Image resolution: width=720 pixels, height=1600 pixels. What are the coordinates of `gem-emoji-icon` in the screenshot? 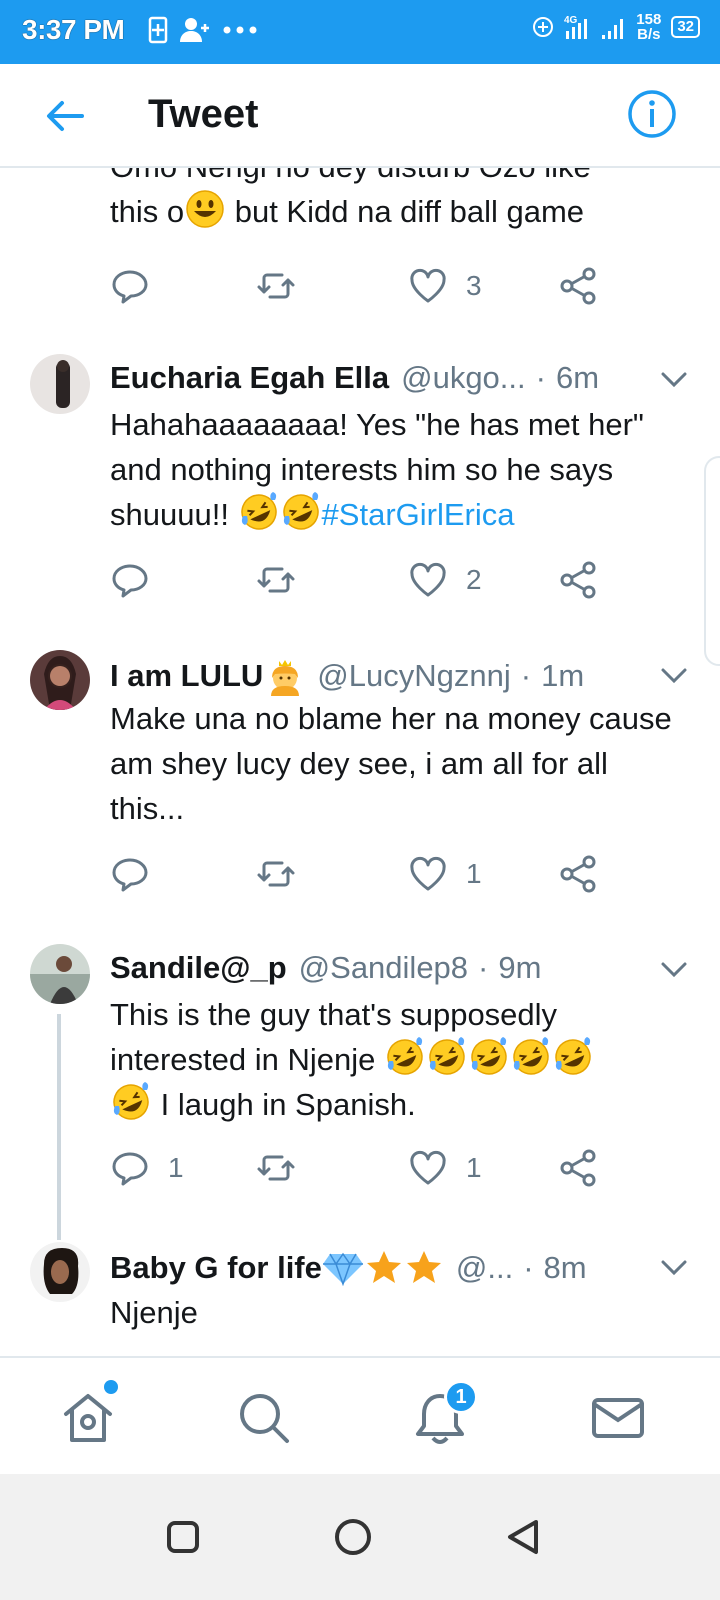 It's located at (342, 1269).